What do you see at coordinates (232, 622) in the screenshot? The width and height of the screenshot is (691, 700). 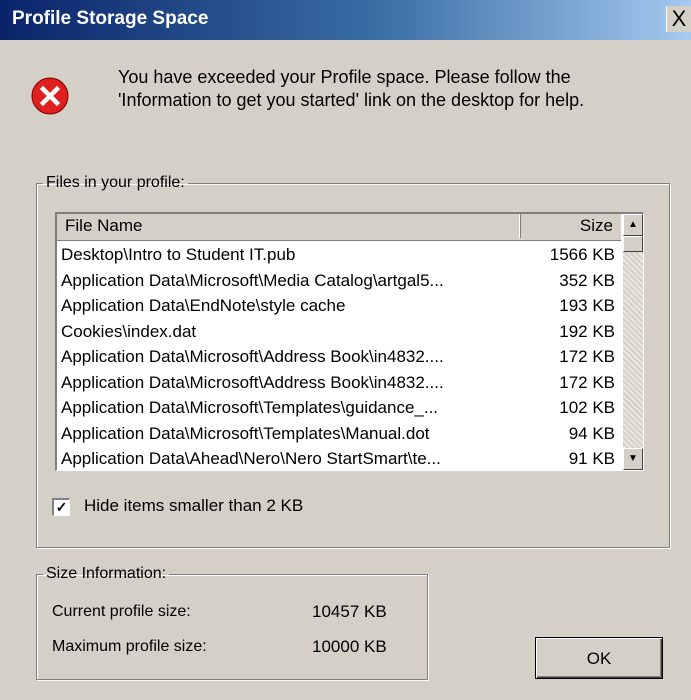 I see `size-info-groupbox: Size Information:` at bounding box center [232, 622].